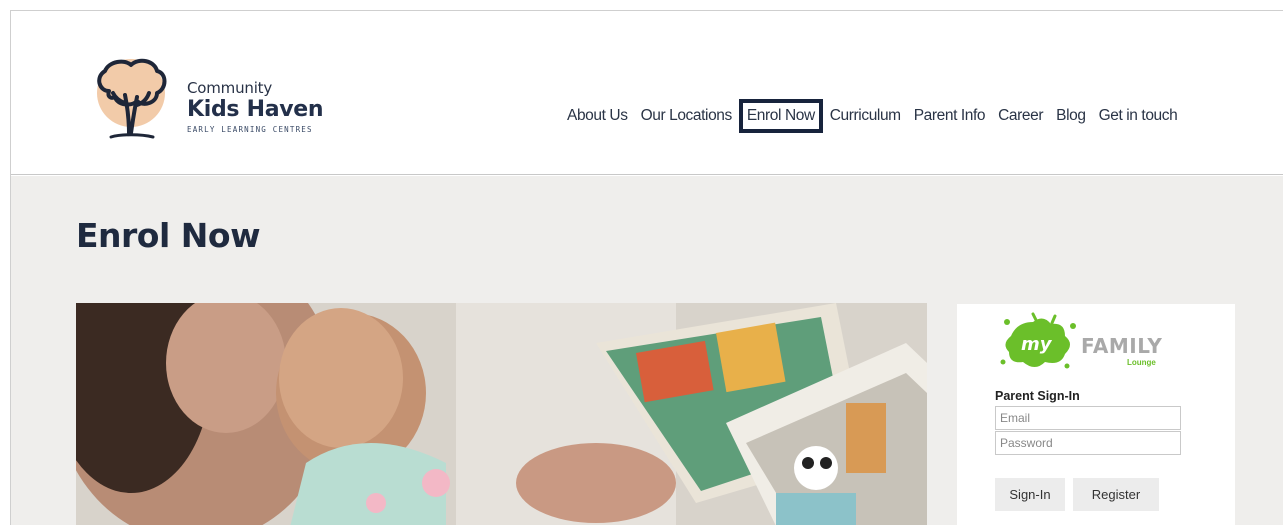 This screenshot has height=525, width=1283. Describe the element at coordinates (950, 116) in the screenshot. I see `nav-parent-info: Parent Info` at that location.